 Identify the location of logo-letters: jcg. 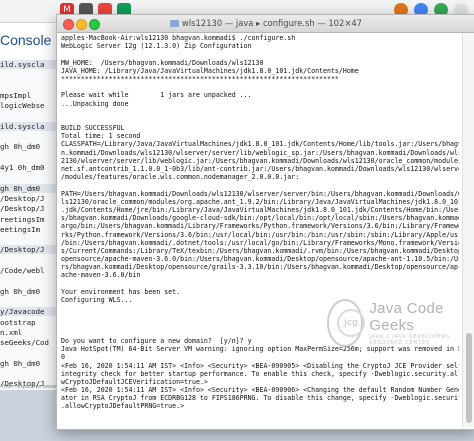
(351, 323).